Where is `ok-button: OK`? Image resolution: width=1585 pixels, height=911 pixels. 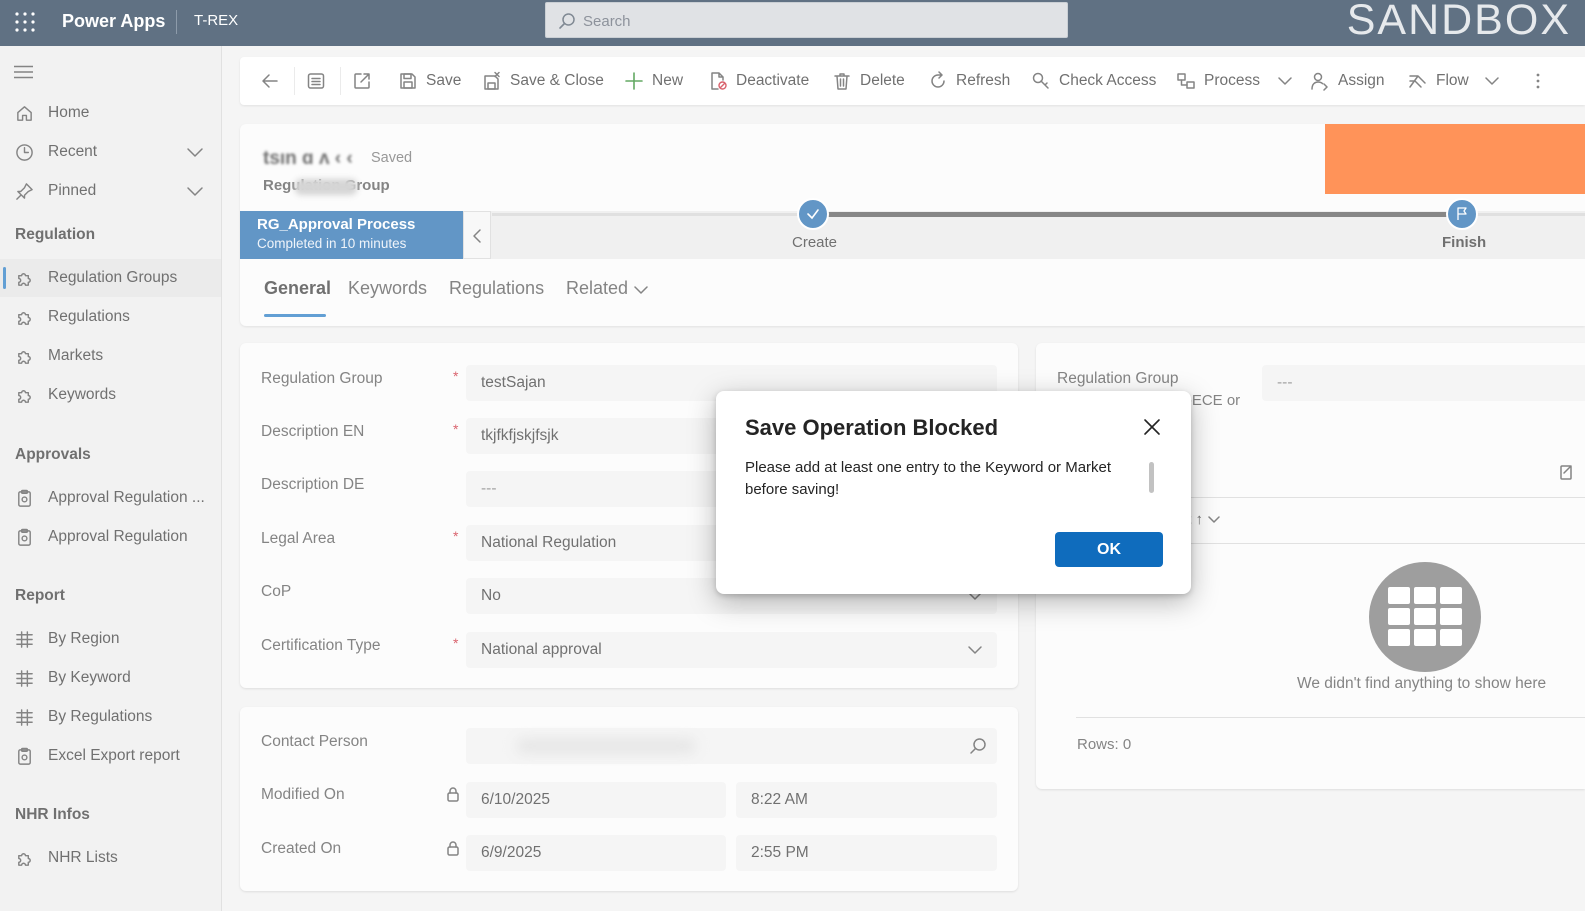 ok-button: OK is located at coordinates (1109, 549).